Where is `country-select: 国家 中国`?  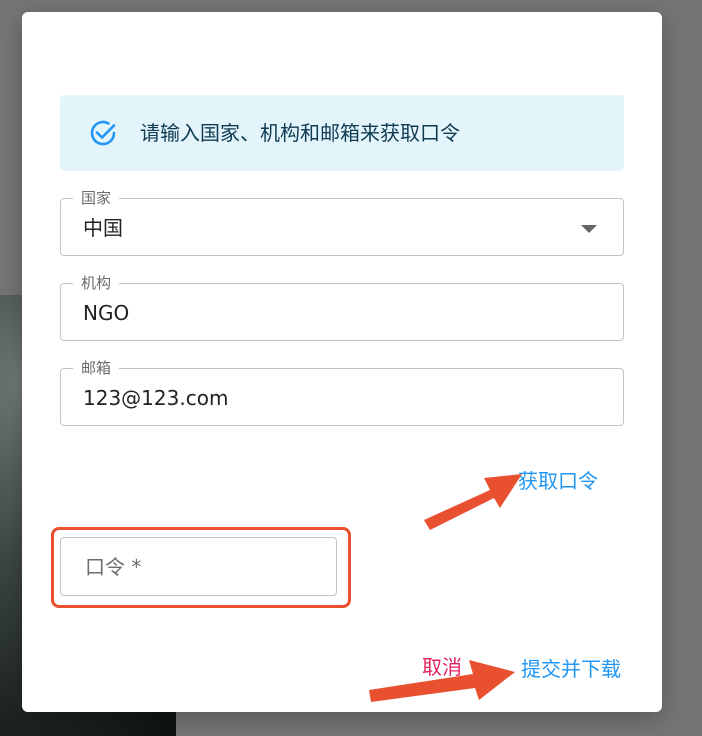
country-select: 国家 中国 is located at coordinates (342, 222).